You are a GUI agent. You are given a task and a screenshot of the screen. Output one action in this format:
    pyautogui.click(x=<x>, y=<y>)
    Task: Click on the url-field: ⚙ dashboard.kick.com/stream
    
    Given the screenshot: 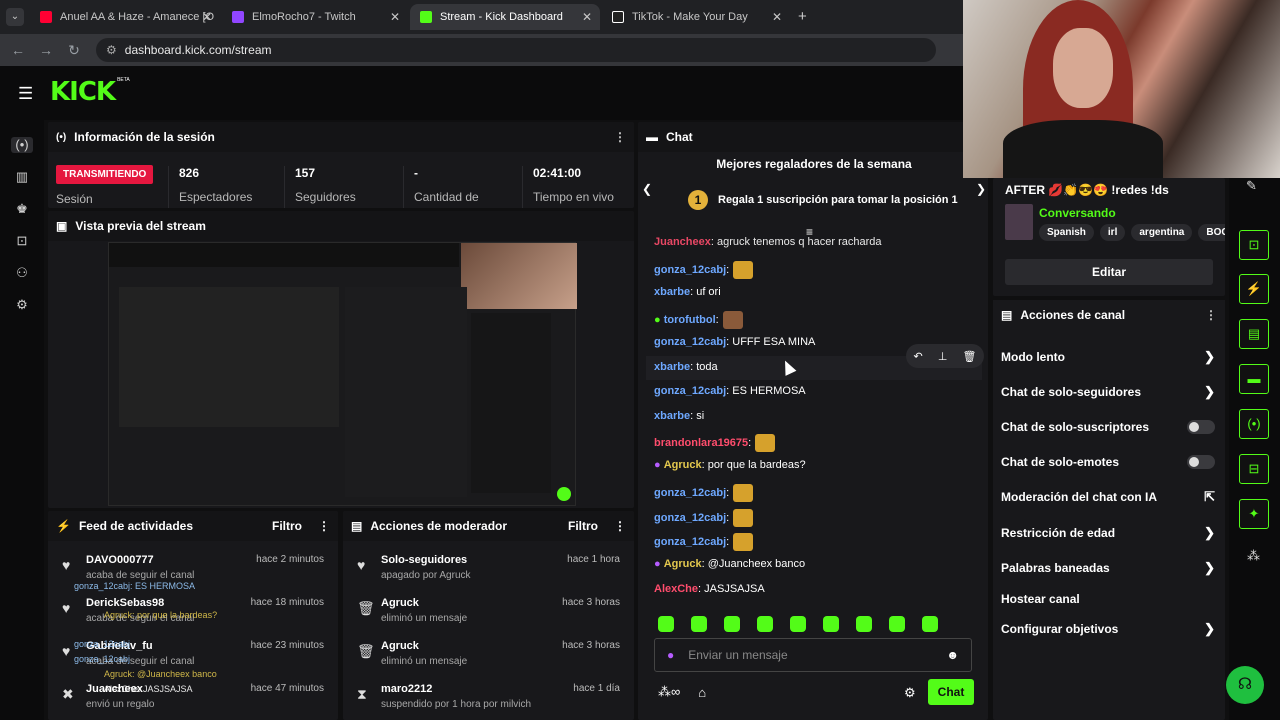 What is the action you would take?
    pyautogui.click(x=516, y=50)
    